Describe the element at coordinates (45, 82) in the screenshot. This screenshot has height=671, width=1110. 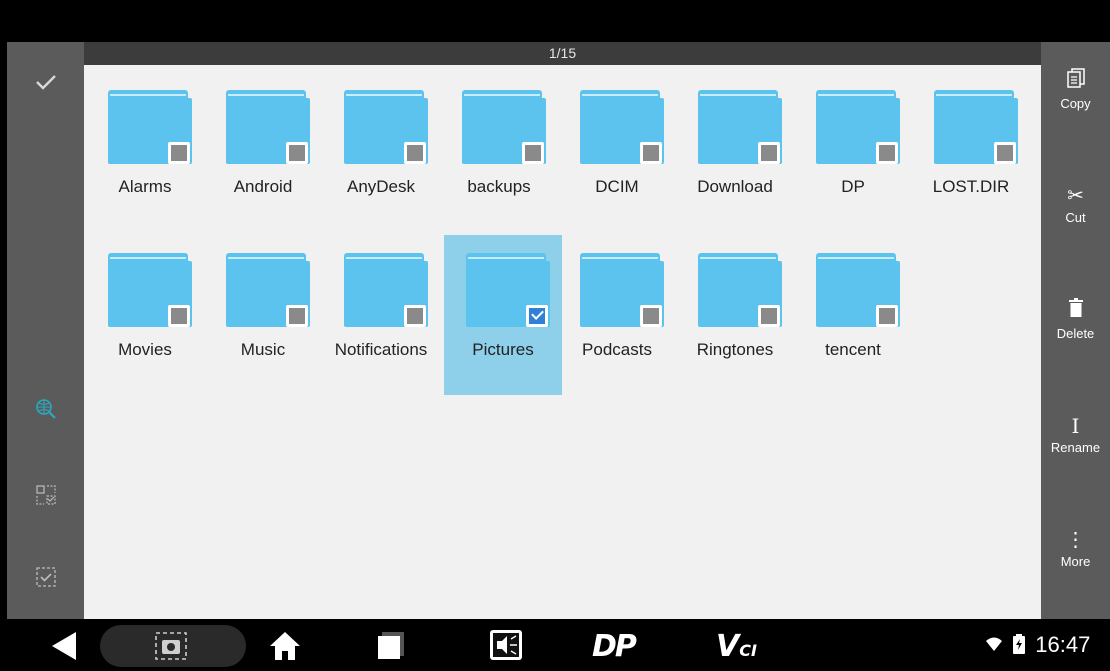
I see `checkmark-icon` at that location.